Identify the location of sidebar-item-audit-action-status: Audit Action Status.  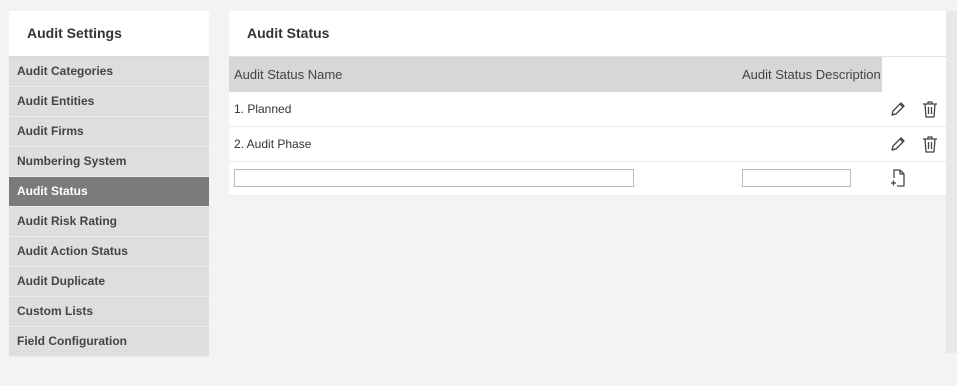
(109, 252).